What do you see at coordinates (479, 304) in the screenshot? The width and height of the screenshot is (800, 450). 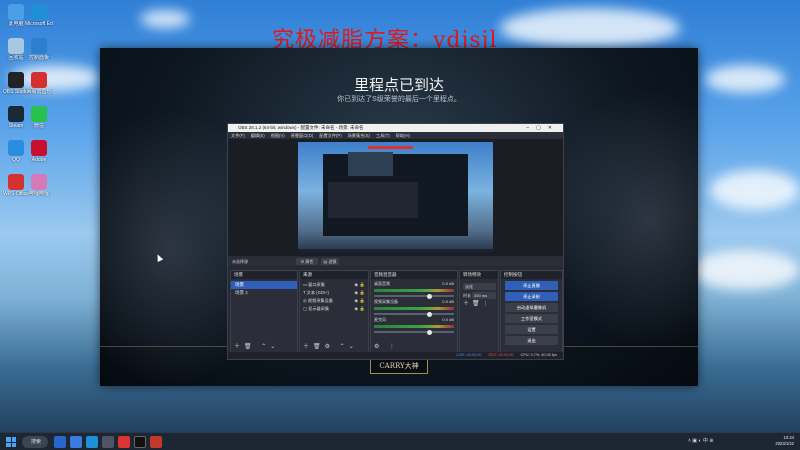 I see `transition-tools: ＋🗑⋮` at bounding box center [479, 304].